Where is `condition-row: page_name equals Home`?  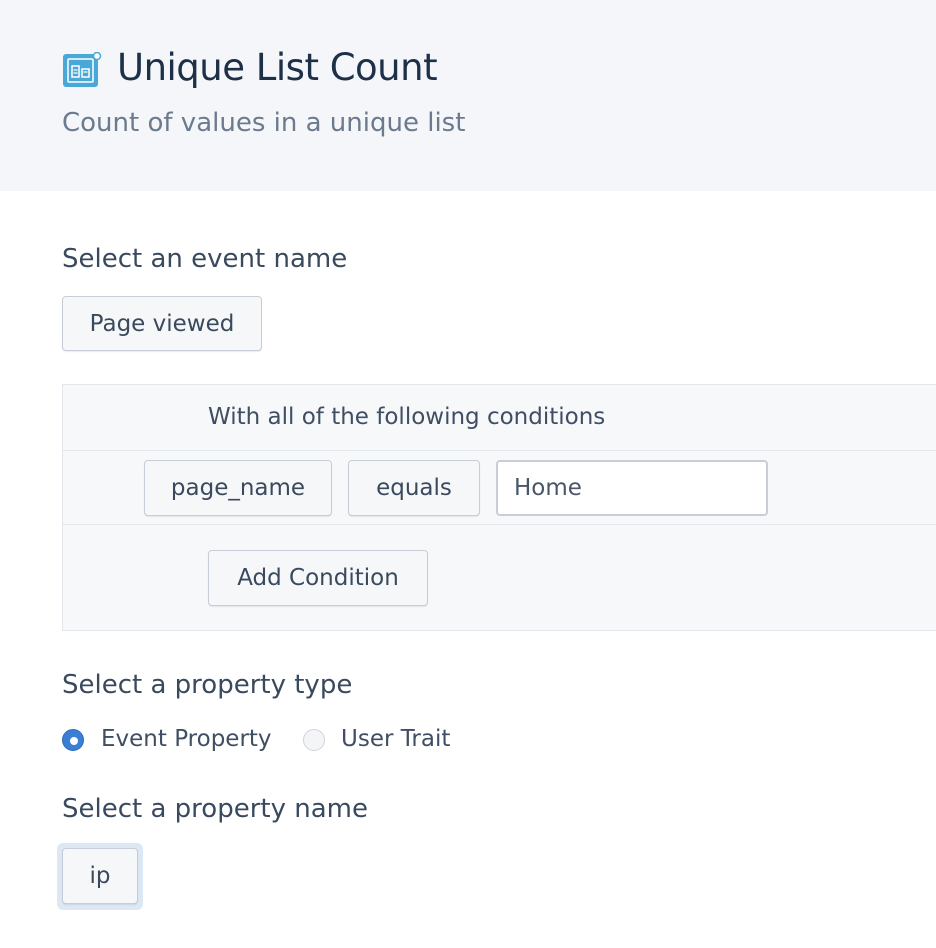
condition-row: page_name equals Home is located at coordinates (499, 488).